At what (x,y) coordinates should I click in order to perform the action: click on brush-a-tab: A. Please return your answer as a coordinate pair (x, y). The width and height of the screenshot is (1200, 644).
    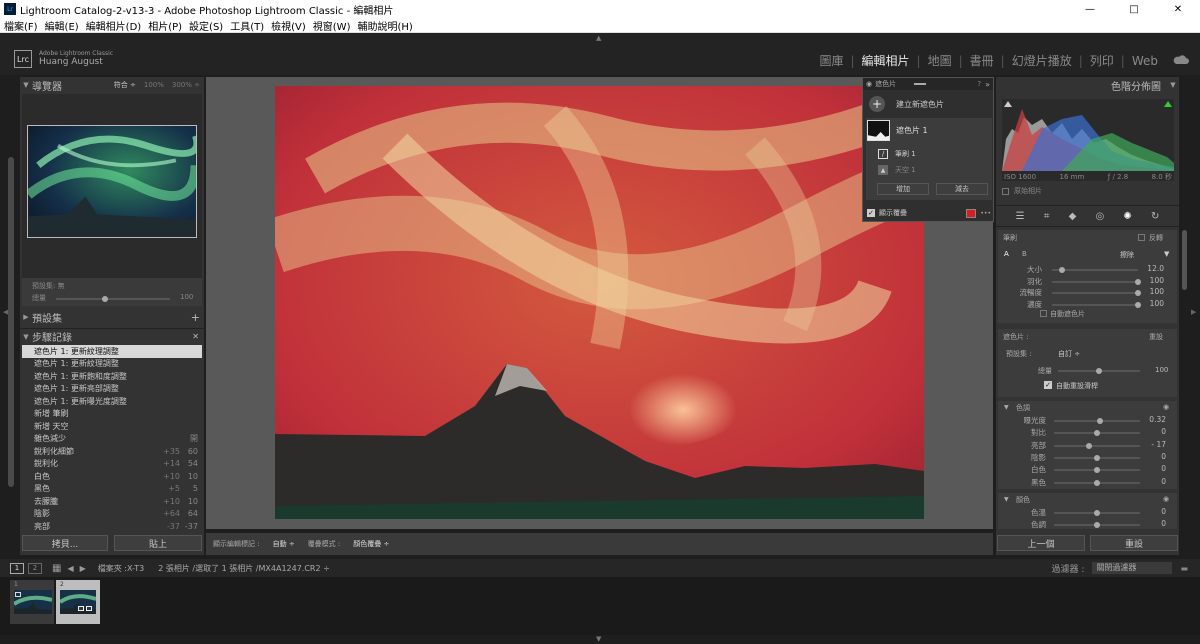
    Looking at the image, I should click on (1006, 254).